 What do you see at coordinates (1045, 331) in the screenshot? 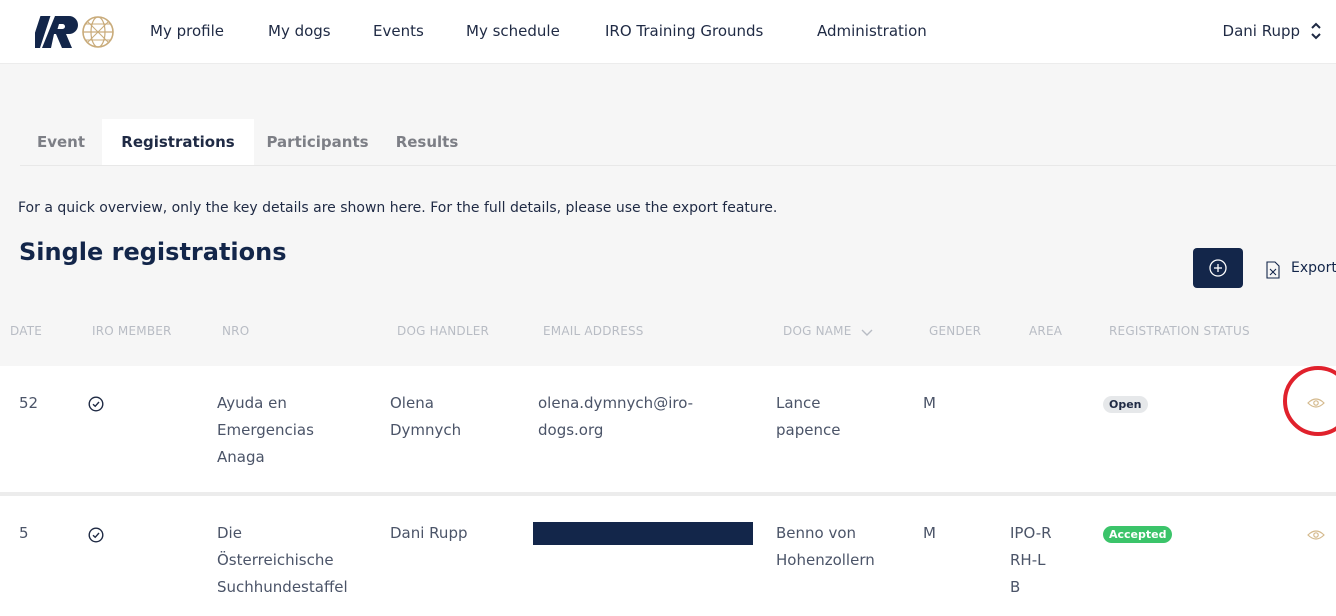
I see `column-header-area: AREA` at bounding box center [1045, 331].